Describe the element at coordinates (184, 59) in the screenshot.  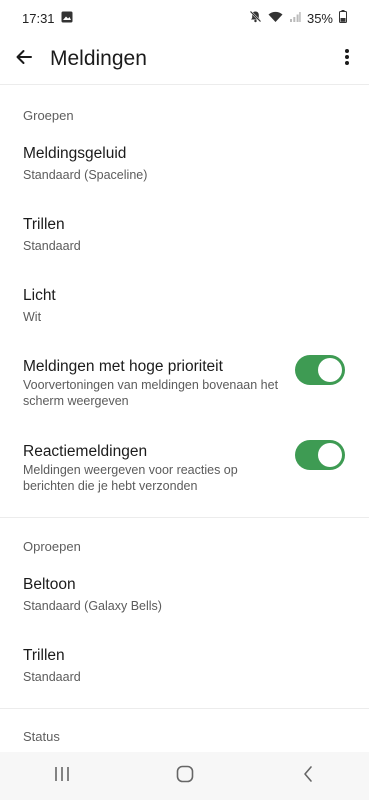
I see `app-bar: Meldingen` at that location.